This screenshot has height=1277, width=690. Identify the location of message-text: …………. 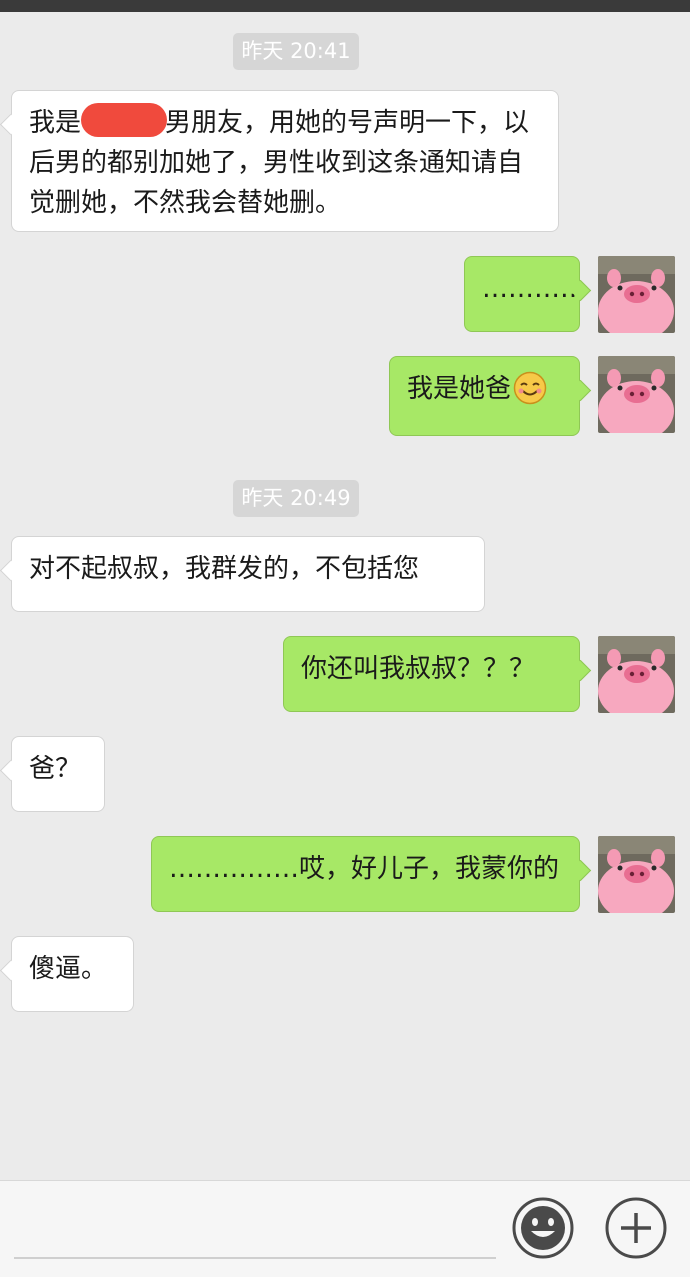
(534, 289).